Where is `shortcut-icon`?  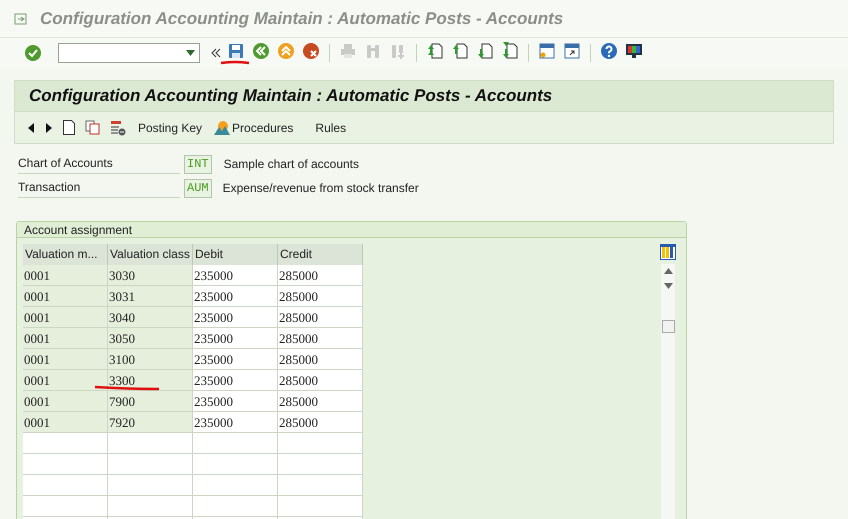 shortcut-icon is located at coordinates (572, 51).